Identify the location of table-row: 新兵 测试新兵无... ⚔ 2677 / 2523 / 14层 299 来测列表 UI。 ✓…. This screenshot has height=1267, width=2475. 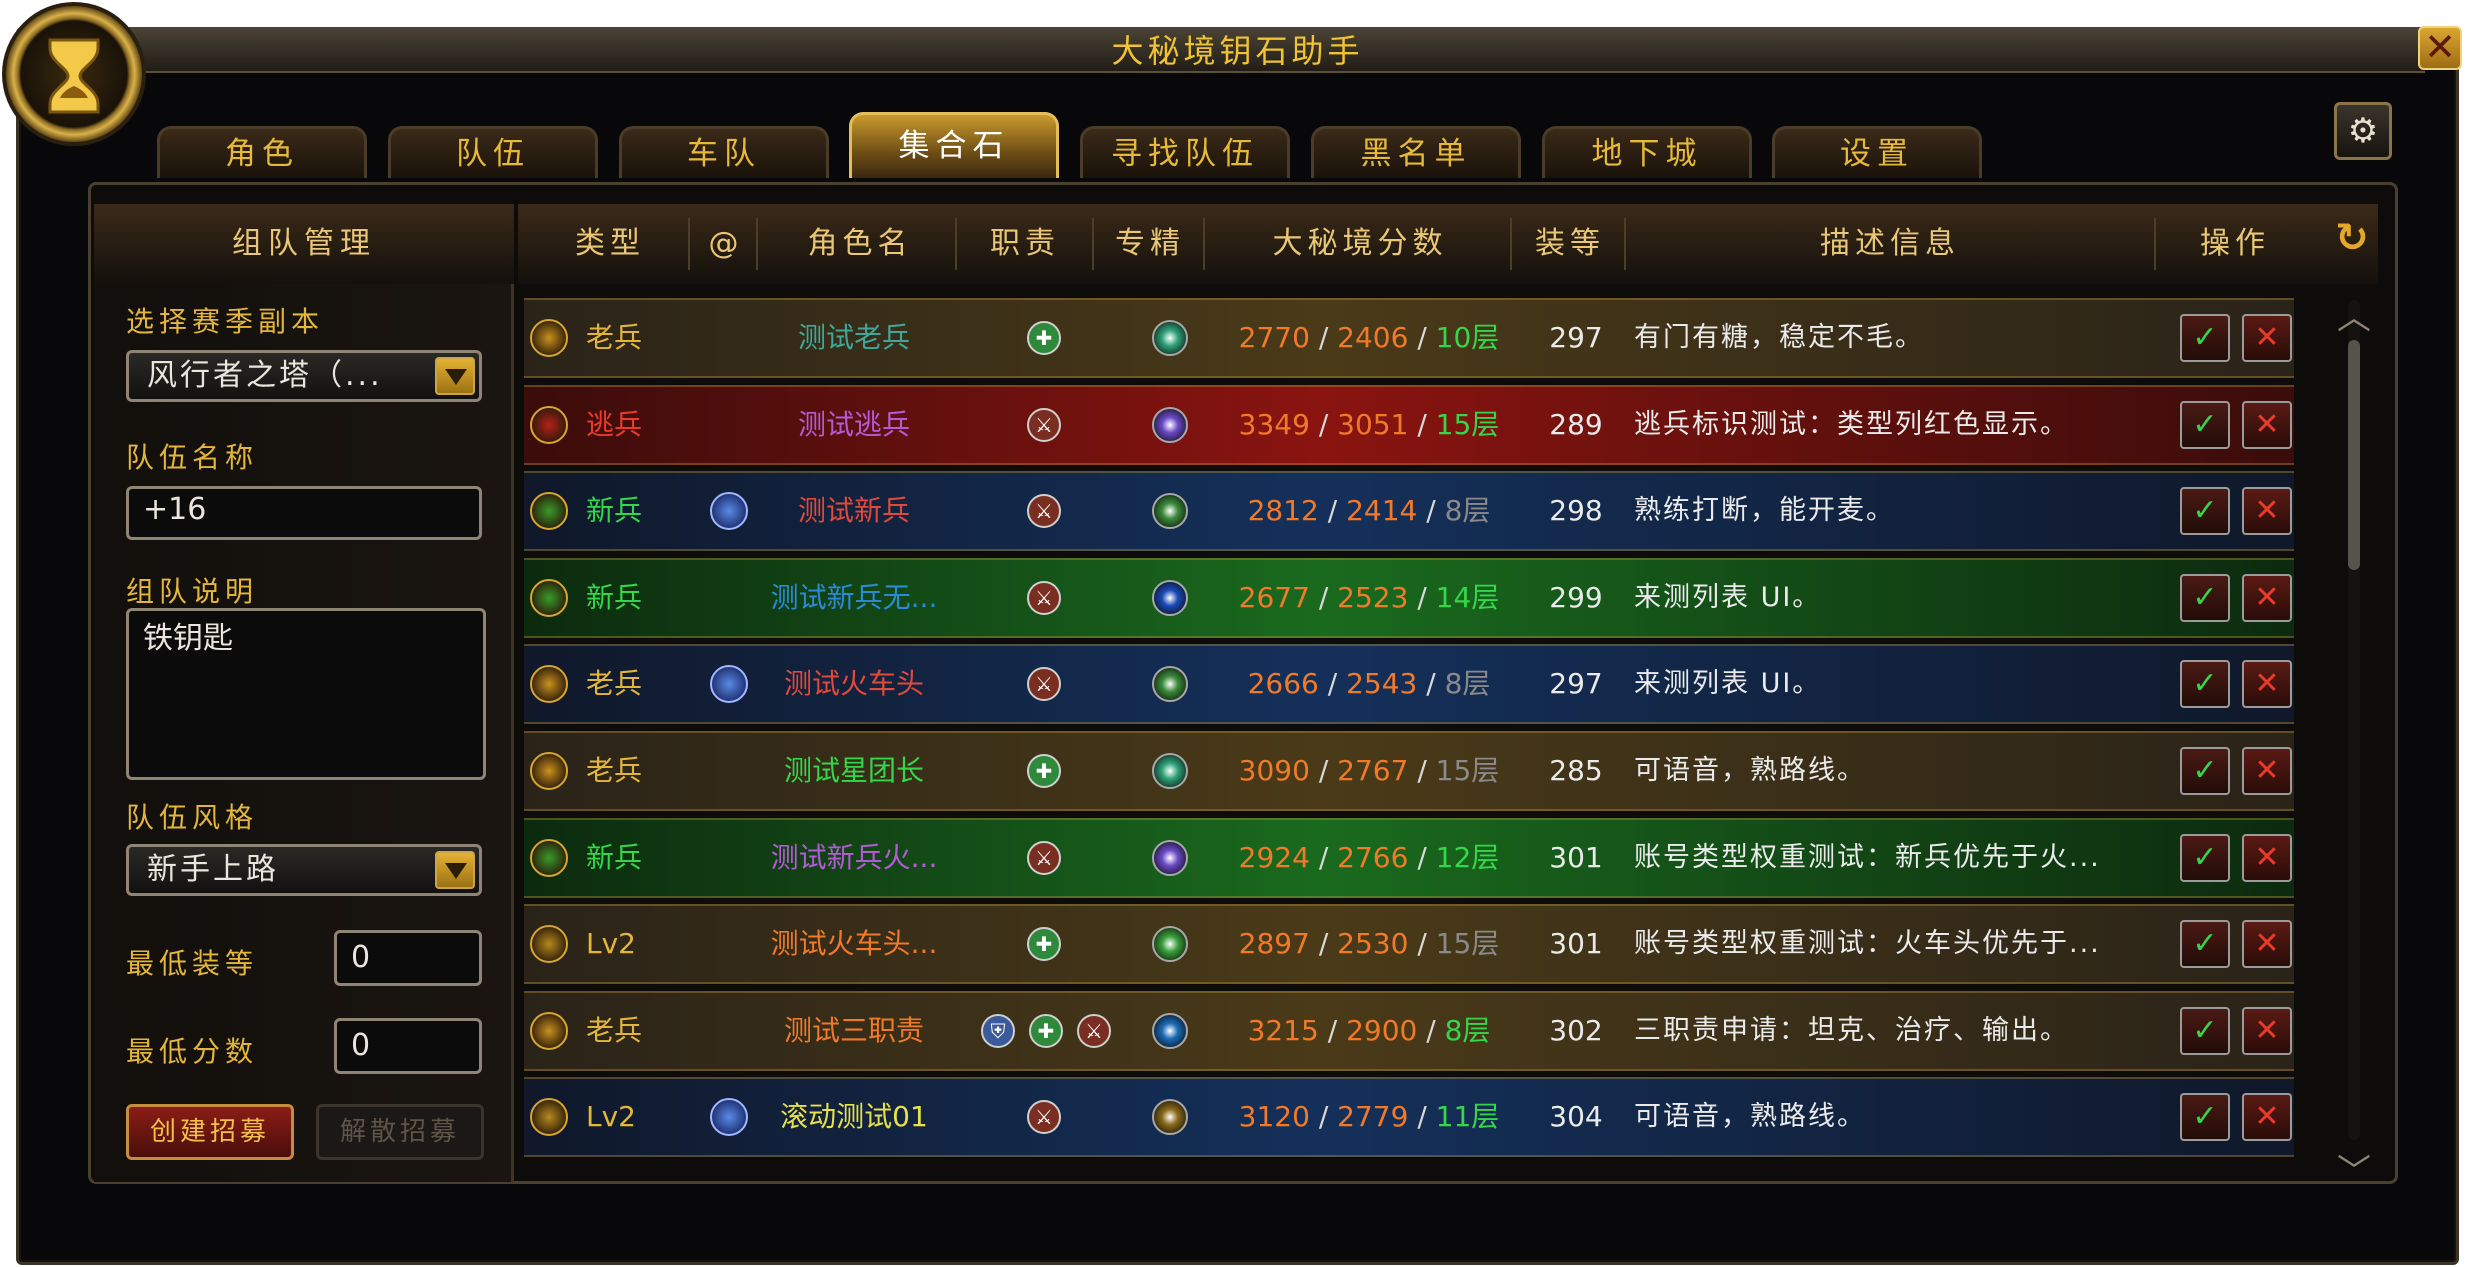
(1409, 598).